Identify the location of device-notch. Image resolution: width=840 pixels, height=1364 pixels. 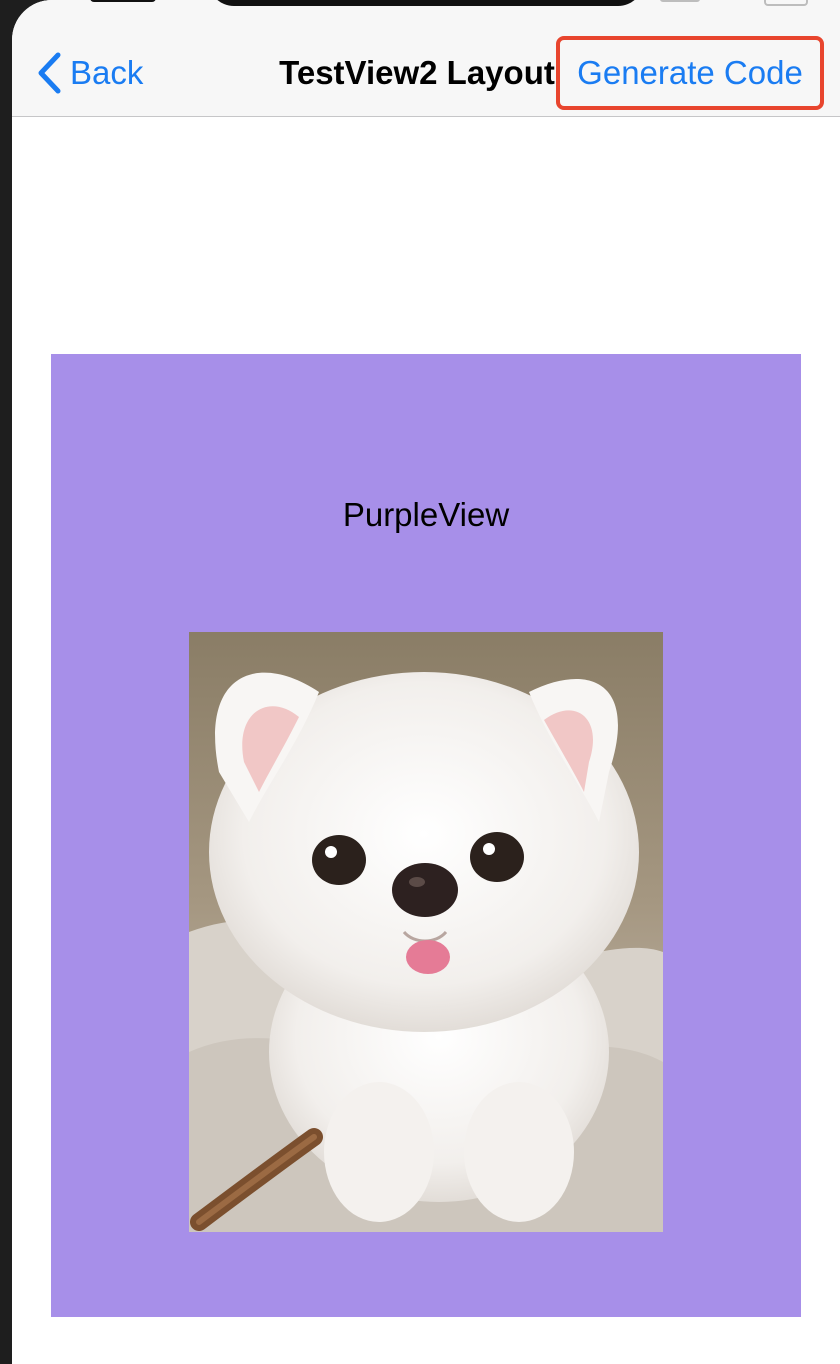
(426, 3).